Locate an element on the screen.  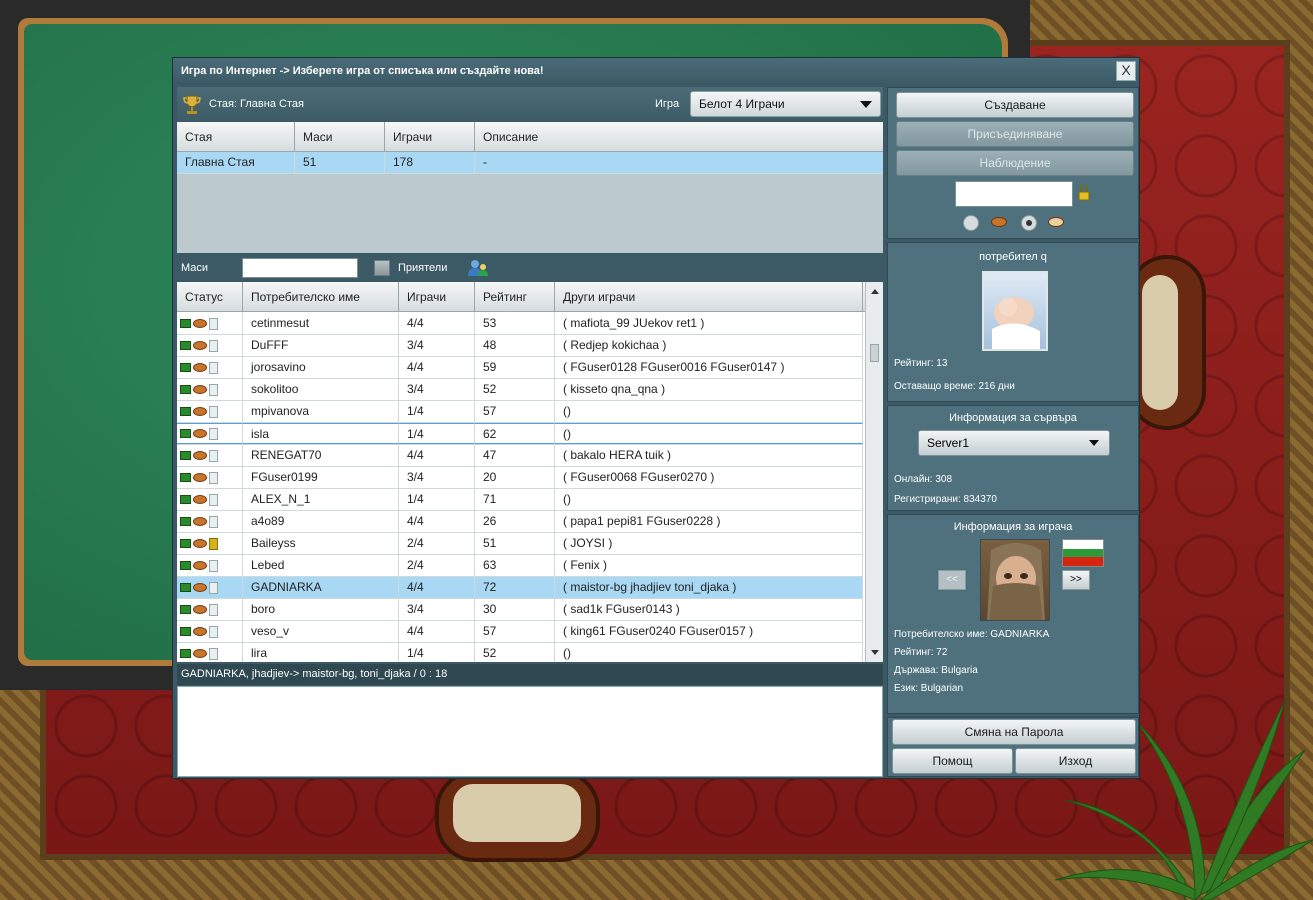
table-row: sokolitoo 3/4 52( kisseto qna_qna ) is located at coordinates (520, 390).